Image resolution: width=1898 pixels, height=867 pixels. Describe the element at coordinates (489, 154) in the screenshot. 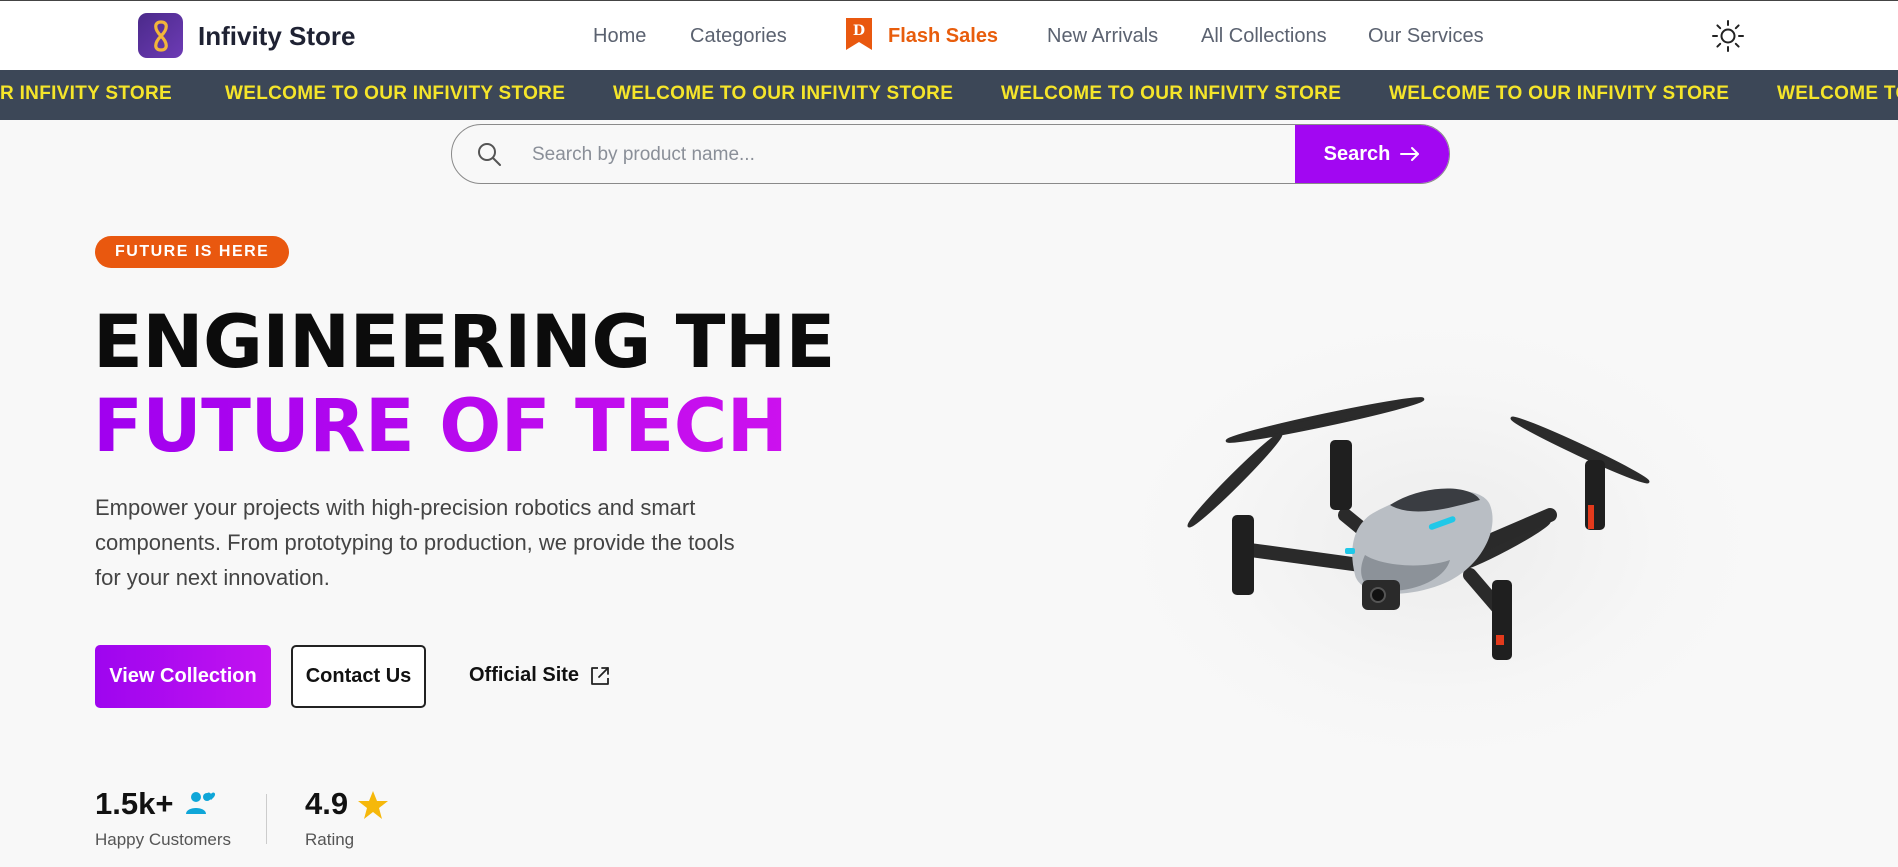

I see `search-icon` at that location.